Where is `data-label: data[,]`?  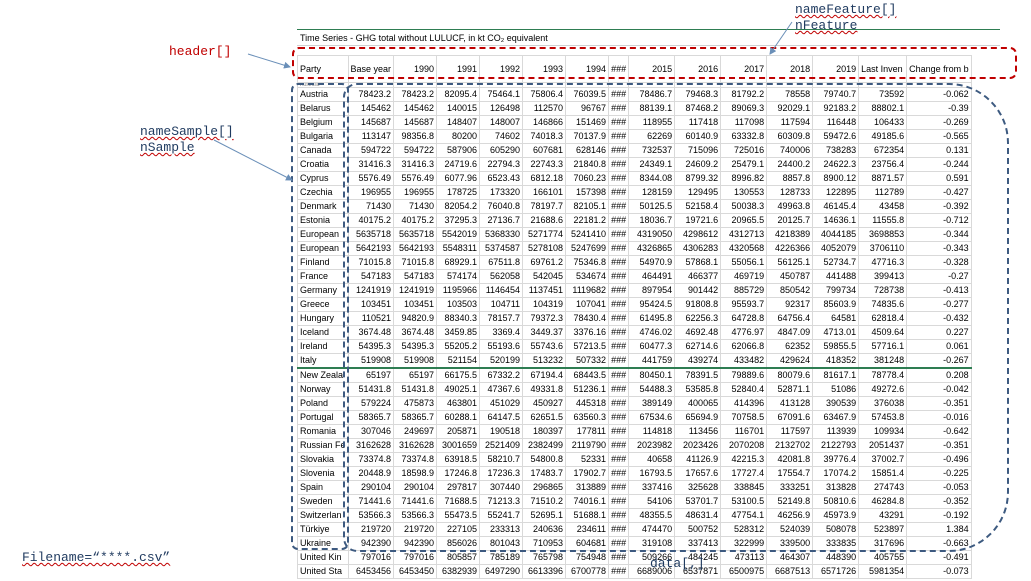
data-label: data[,] is located at coordinates (677, 564).